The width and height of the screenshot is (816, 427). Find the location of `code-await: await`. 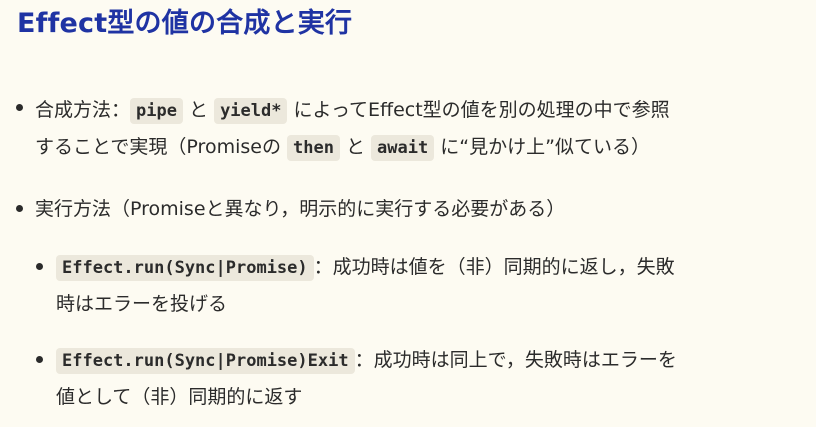

code-await: await is located at coordinates (403, 148).